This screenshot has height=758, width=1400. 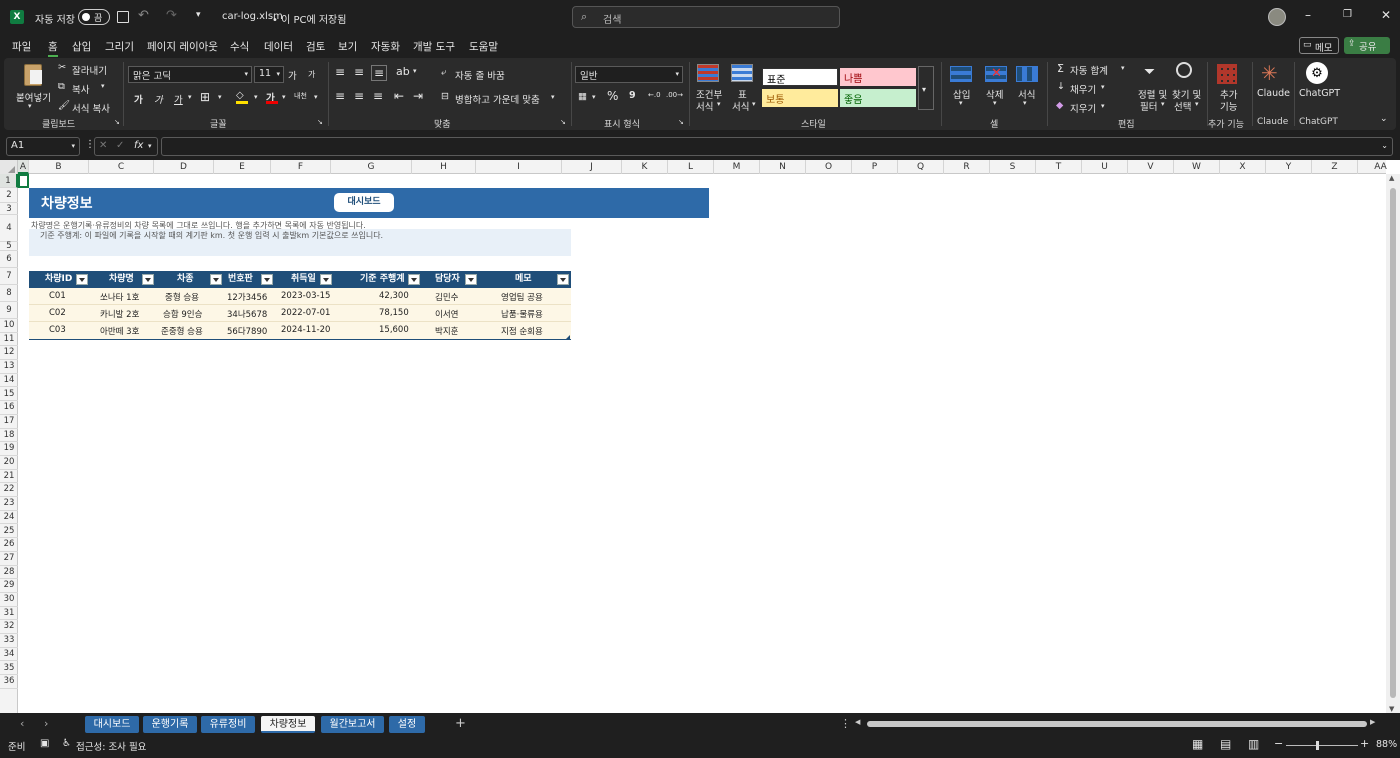 What do you see at coordinates (1228, 106) in the screenshot?
I see `addins-line2: 기능` at bounding box center [1228, 106].